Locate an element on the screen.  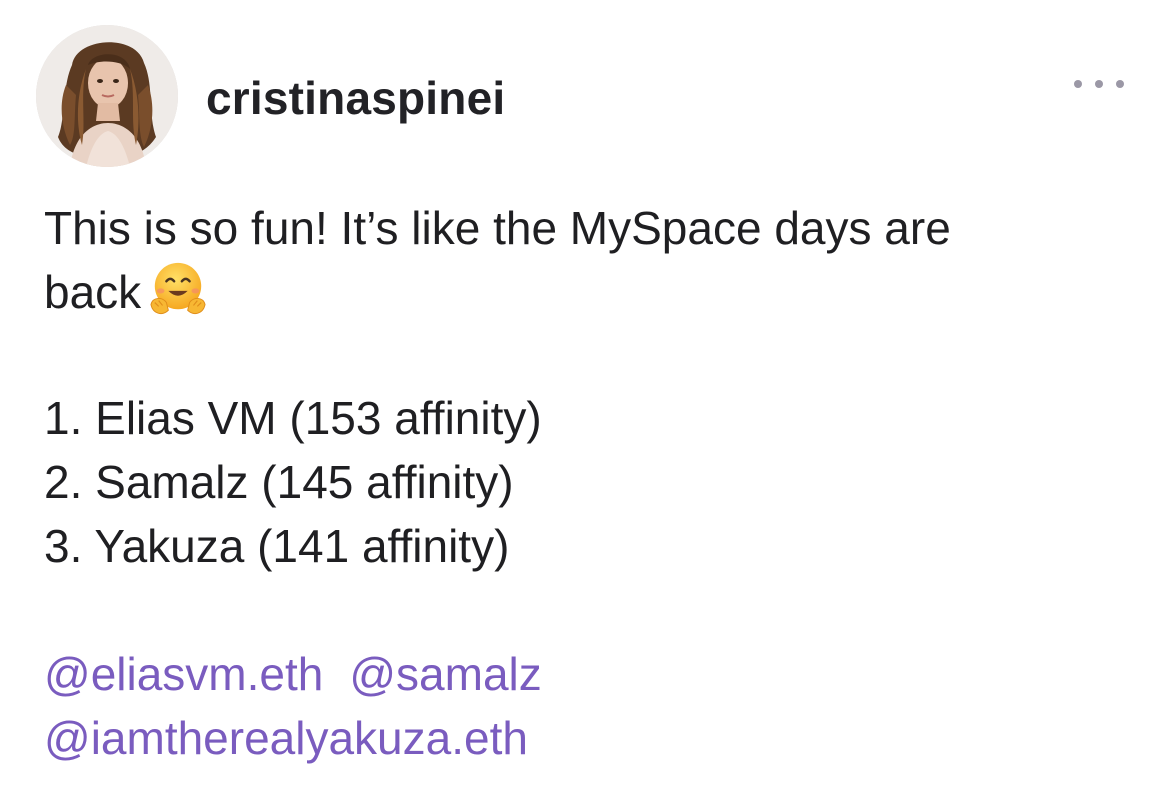
profile-photo is located at coordinates (107, 96).